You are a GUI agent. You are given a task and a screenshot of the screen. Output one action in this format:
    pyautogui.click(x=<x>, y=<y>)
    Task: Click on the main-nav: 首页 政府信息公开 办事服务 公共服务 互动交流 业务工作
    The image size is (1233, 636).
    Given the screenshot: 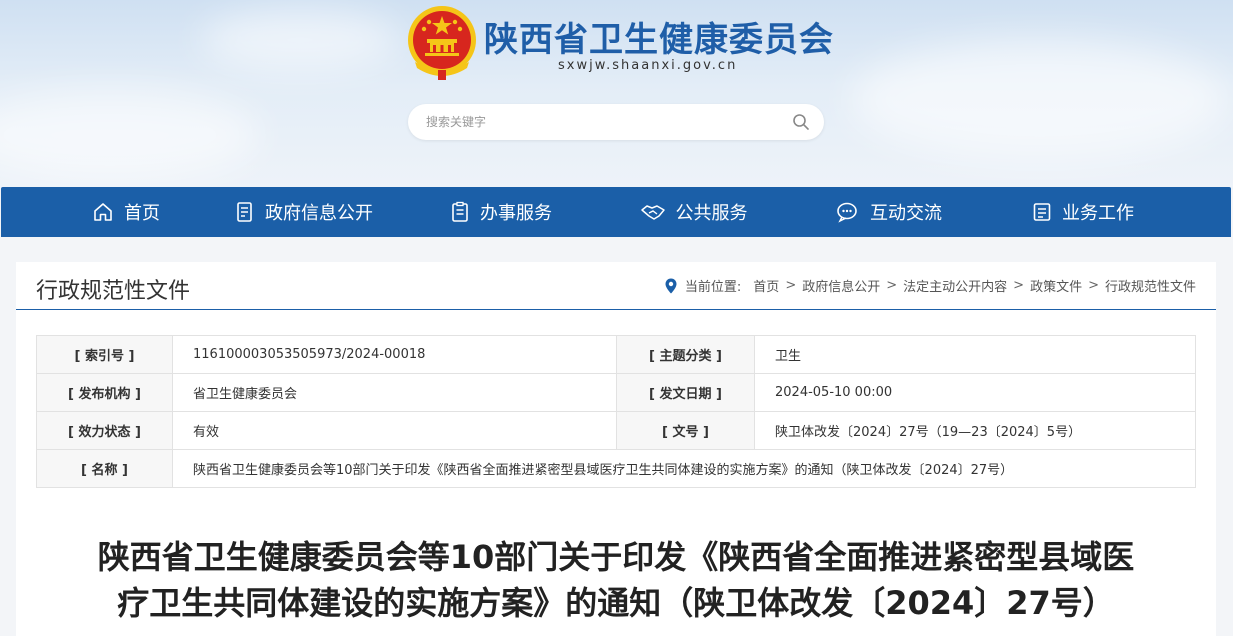 What is the action you would take?
    pyautogui.click(x=616, y=212)
    